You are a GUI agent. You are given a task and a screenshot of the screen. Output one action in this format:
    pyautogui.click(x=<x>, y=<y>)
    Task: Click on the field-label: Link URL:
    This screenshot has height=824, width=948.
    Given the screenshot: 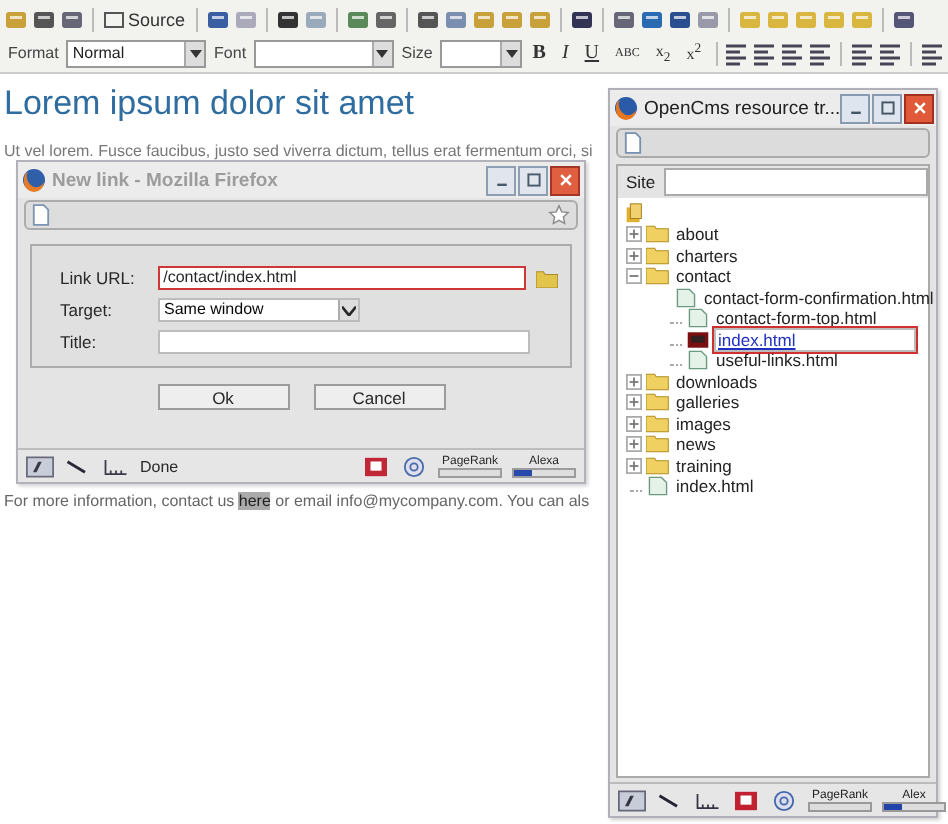 What is the action you would take?
    pyautogui.click(x=98, y=278)
    